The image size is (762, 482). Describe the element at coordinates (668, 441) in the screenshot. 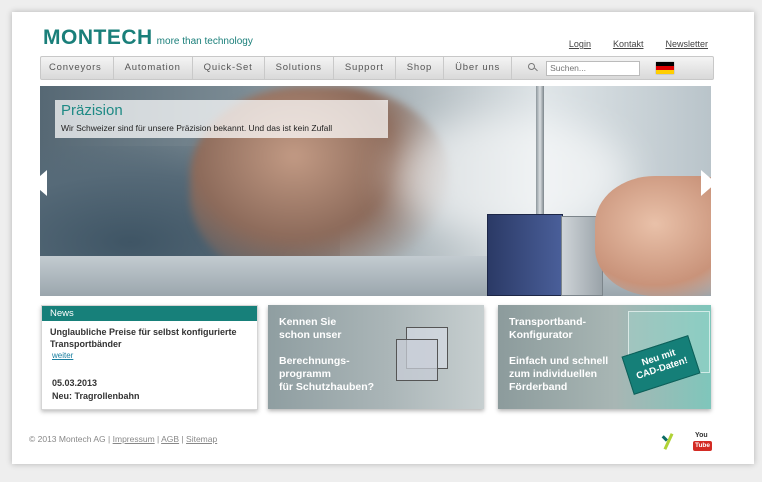

I see `xing-icon` at that location.